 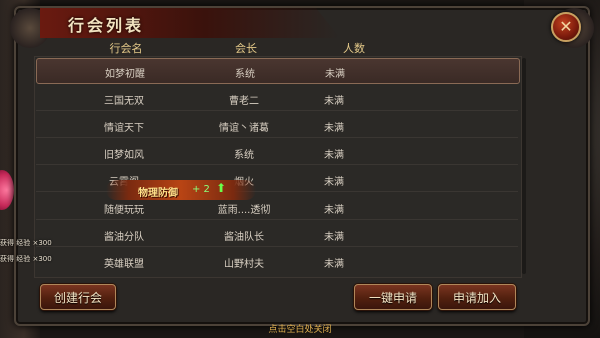 What do you see at coordinates (124, 237) in the screenshot?
I see `row-guild-name: 酱油分队` at bounding box center [124, 237].